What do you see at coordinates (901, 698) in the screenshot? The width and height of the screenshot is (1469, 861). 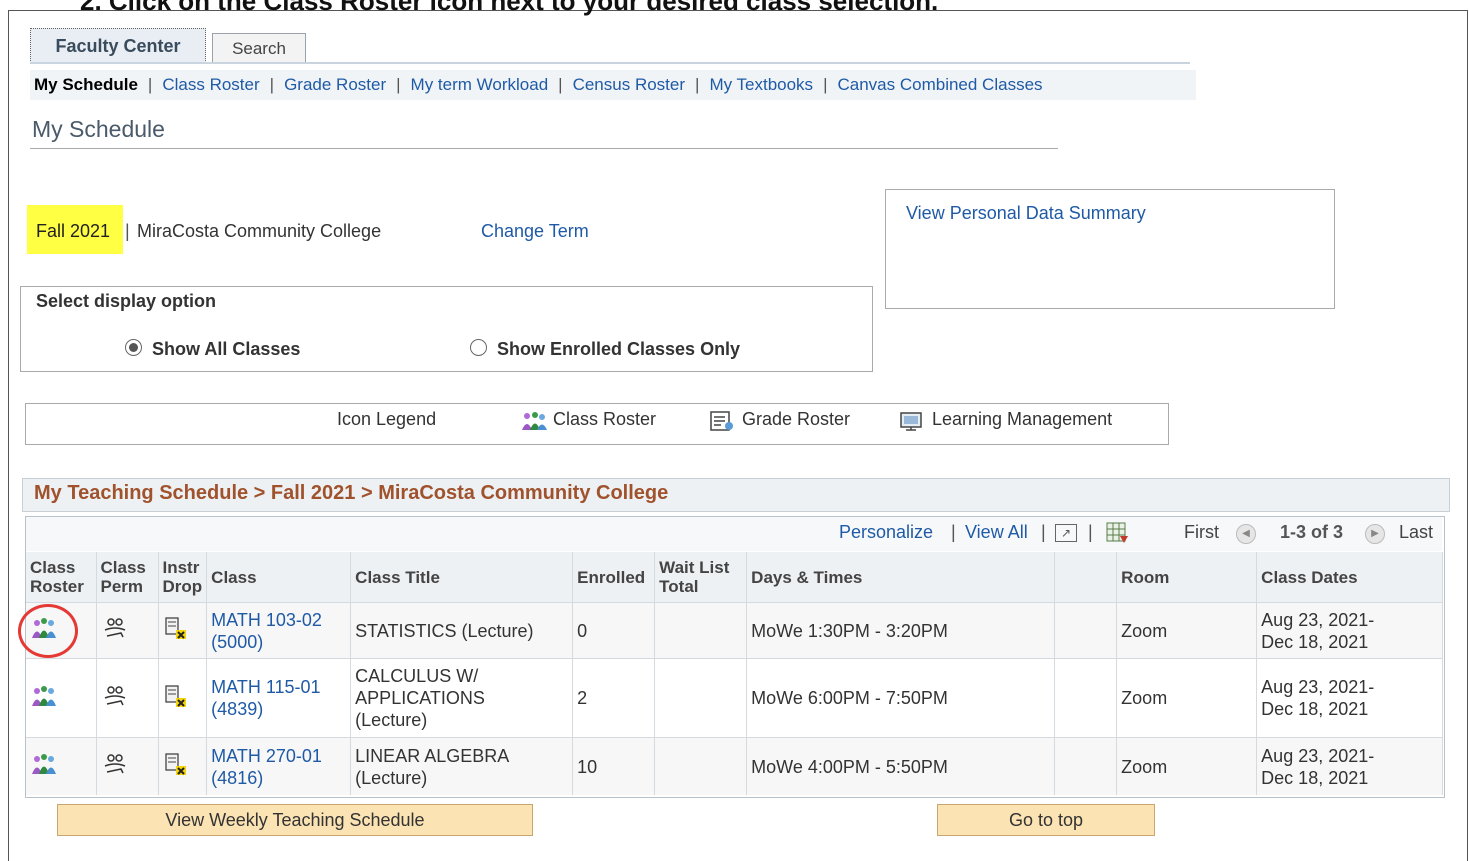 I see `days-times-cell: MoWe 6:00PM - 7:50PM` at bounding box center [901, 698].